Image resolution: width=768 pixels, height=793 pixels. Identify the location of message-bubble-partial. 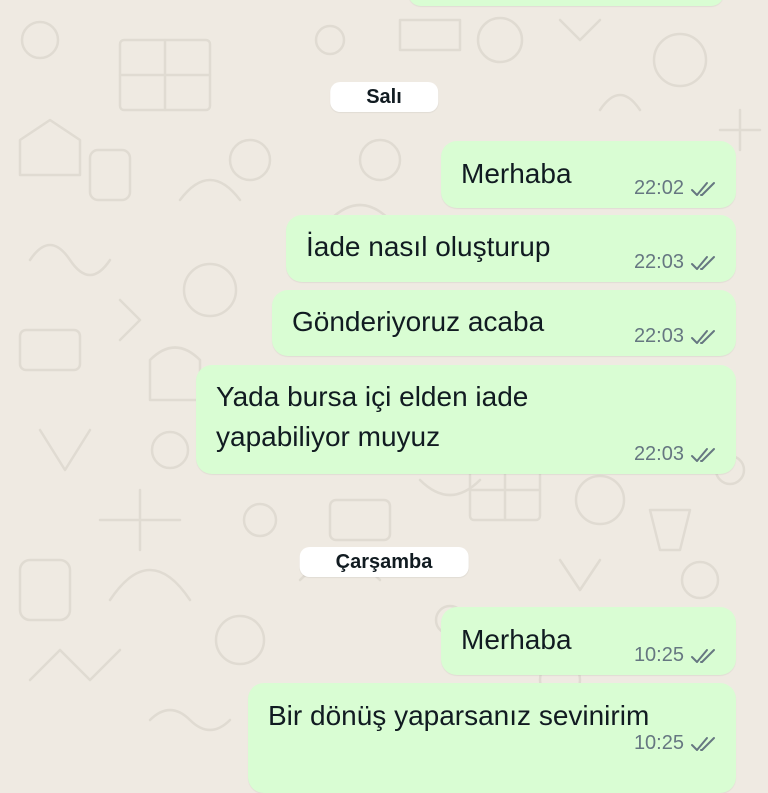
(566, 3).